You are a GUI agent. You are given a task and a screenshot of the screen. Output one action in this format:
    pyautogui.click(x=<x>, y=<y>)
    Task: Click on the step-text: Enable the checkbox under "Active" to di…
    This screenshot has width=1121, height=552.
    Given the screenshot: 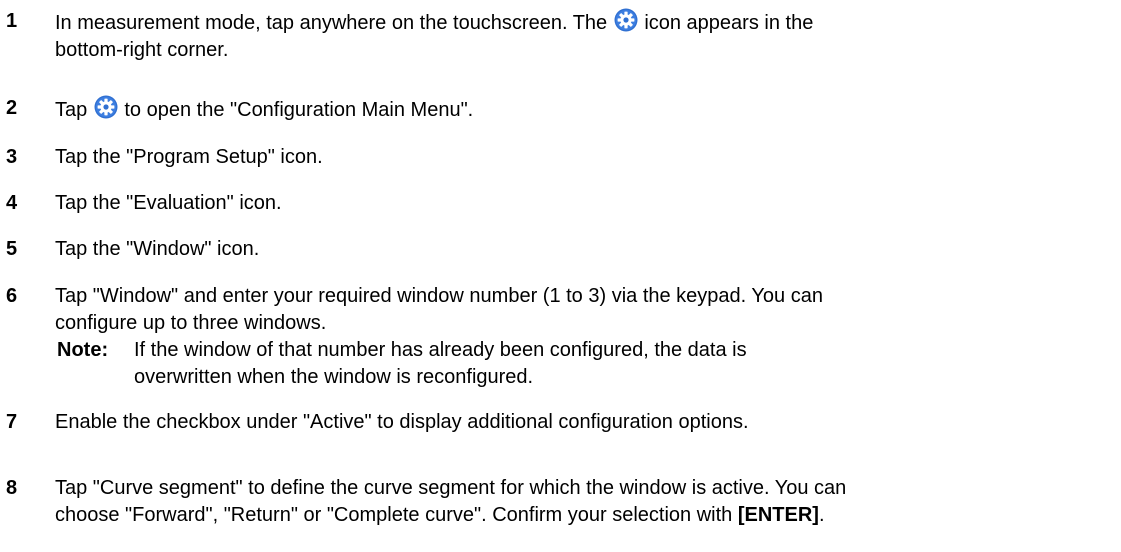 What is the action you would take?
    pyautogui.click(x=402, y=422)
    